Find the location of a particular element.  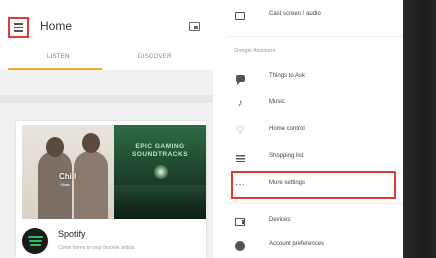

playlist-thumbnail-chill: Chill Vibes is located at coordinates (68, 172).